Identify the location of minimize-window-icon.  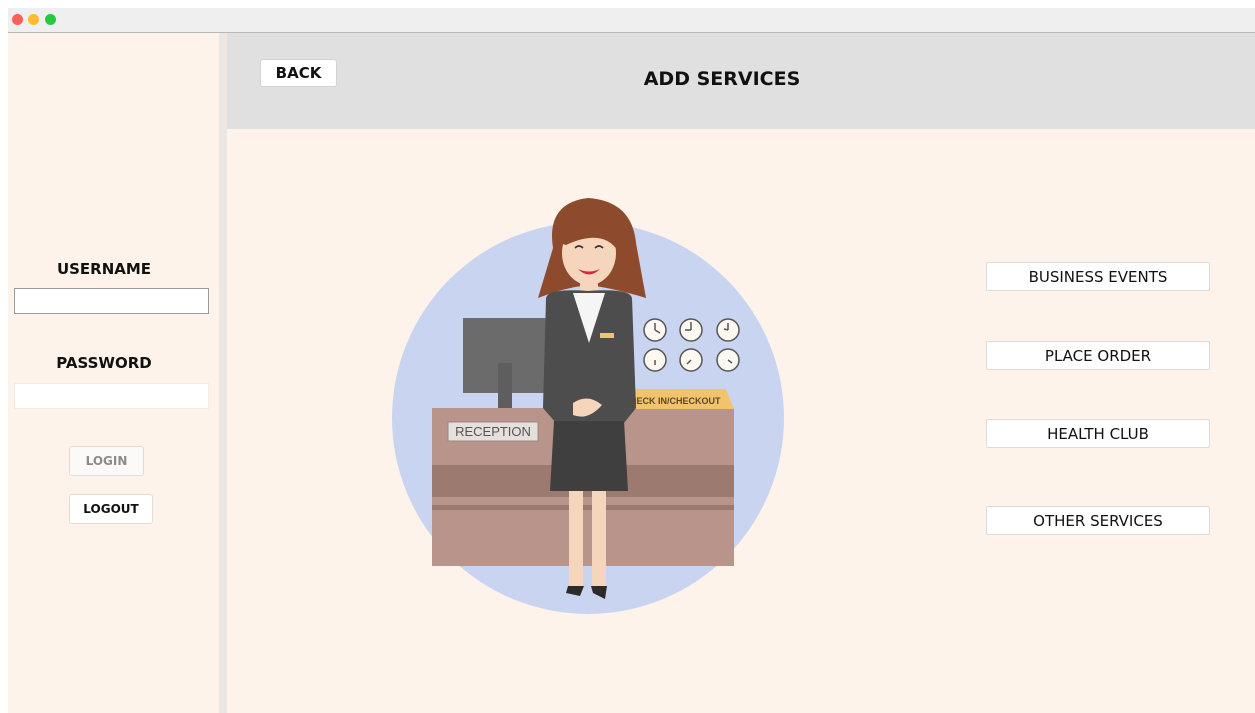
(33, 19).